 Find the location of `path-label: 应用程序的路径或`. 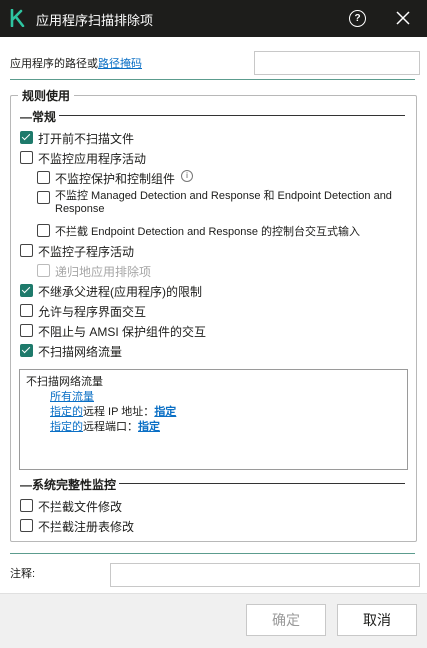

path-label: 应用程序的路径或 is located at coordinates (54, 64).